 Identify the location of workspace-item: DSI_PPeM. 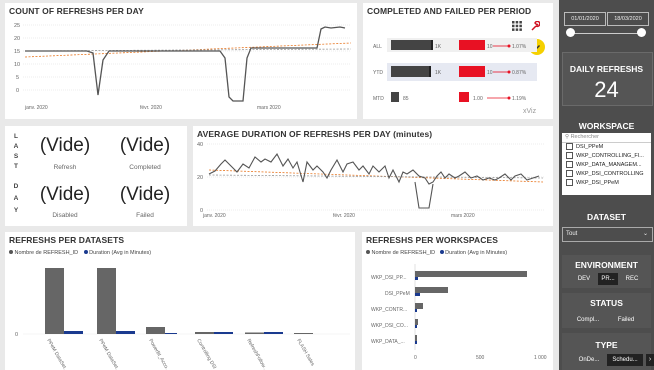
(608, 147).